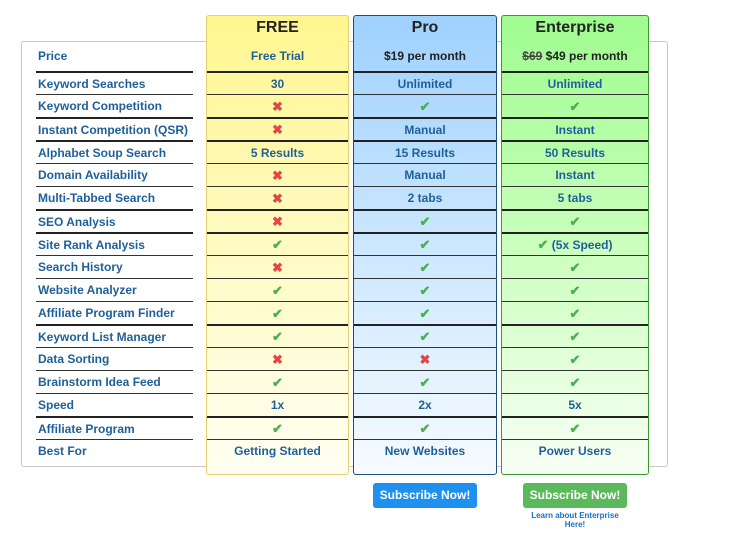 Image resolution: width=735 pixels, height=538 pixels. I want to click on plan-cell: 5 tabs, so click(575, 197).